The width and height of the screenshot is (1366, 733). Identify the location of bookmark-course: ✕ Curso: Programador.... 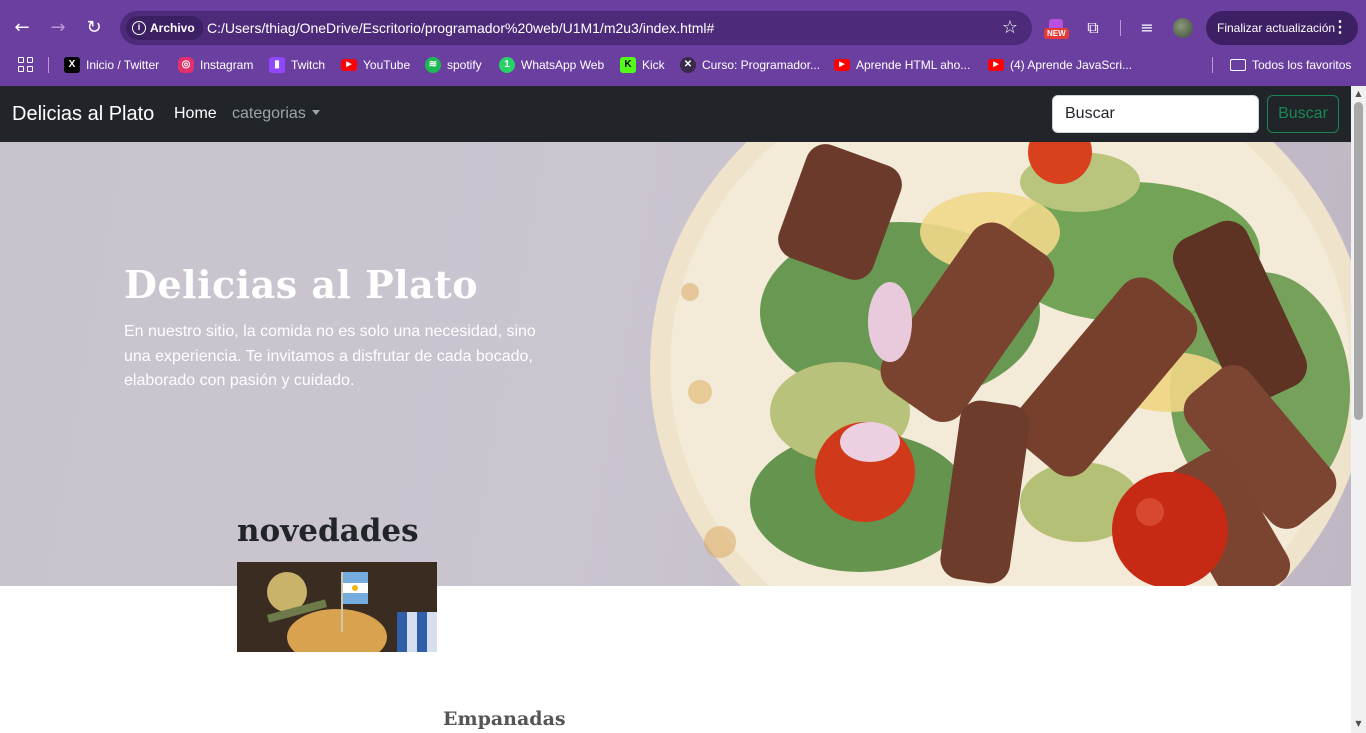
(750, 65).